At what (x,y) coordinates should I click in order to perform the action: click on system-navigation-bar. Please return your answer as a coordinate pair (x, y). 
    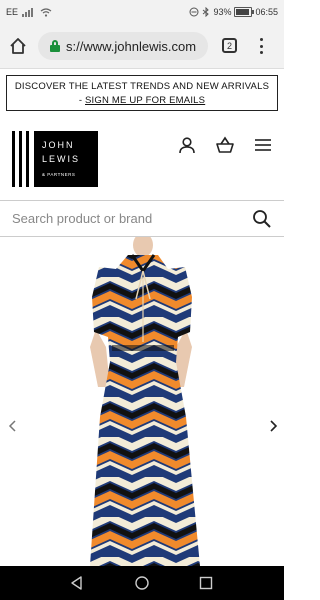
    Looking at the image, I should click on (142, 583).